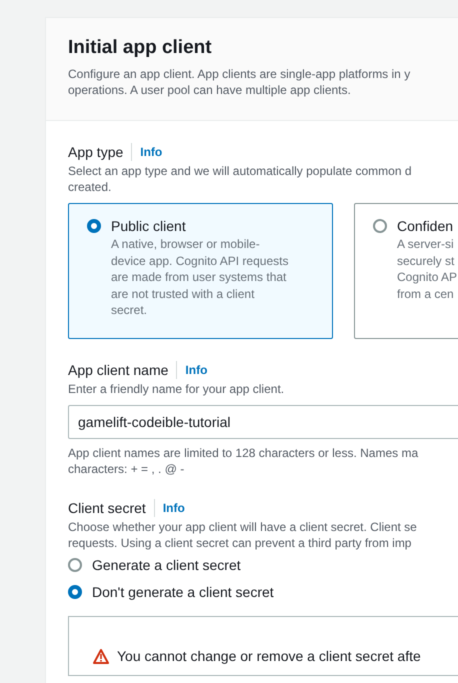 The image size is (458, 683). Describe the element at coordinates (244, 461) in the screenshot. I see `constraint-text: App client names are limited to 128 characters or less. Names ma characters: + = , . @ -` at that location.